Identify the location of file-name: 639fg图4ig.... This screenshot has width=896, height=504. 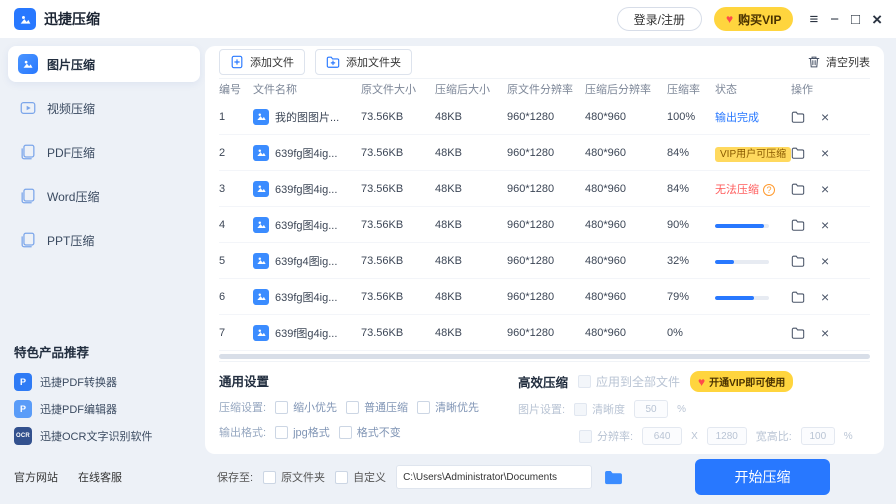
(306, 297).